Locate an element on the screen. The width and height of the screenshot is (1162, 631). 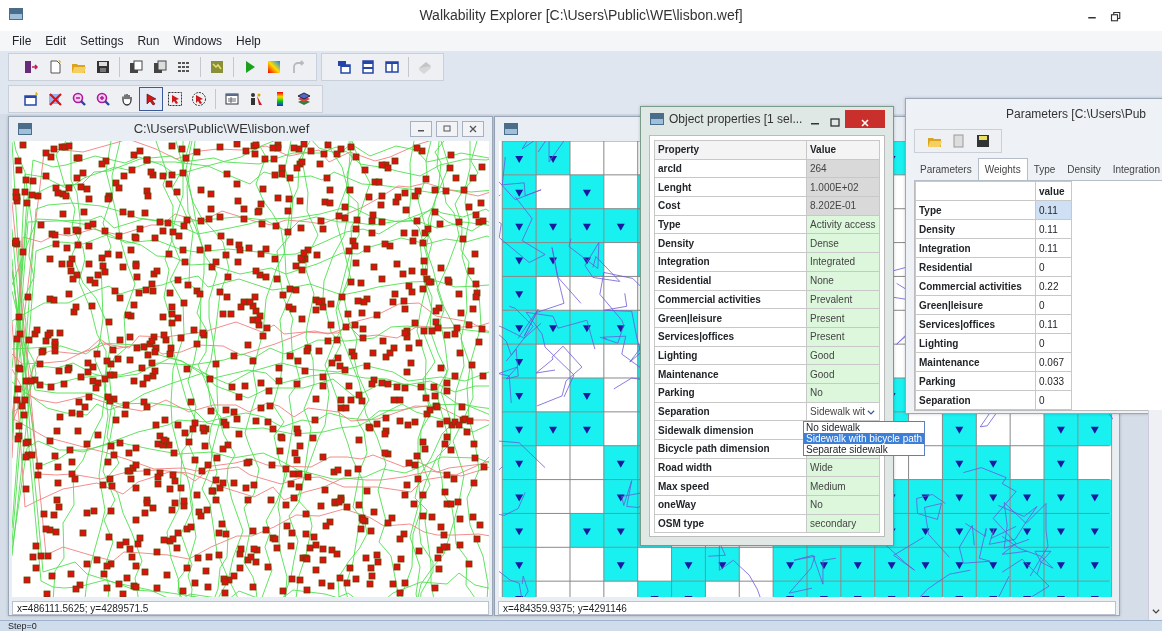
column-header: Value is located at coordinates (843, 150).